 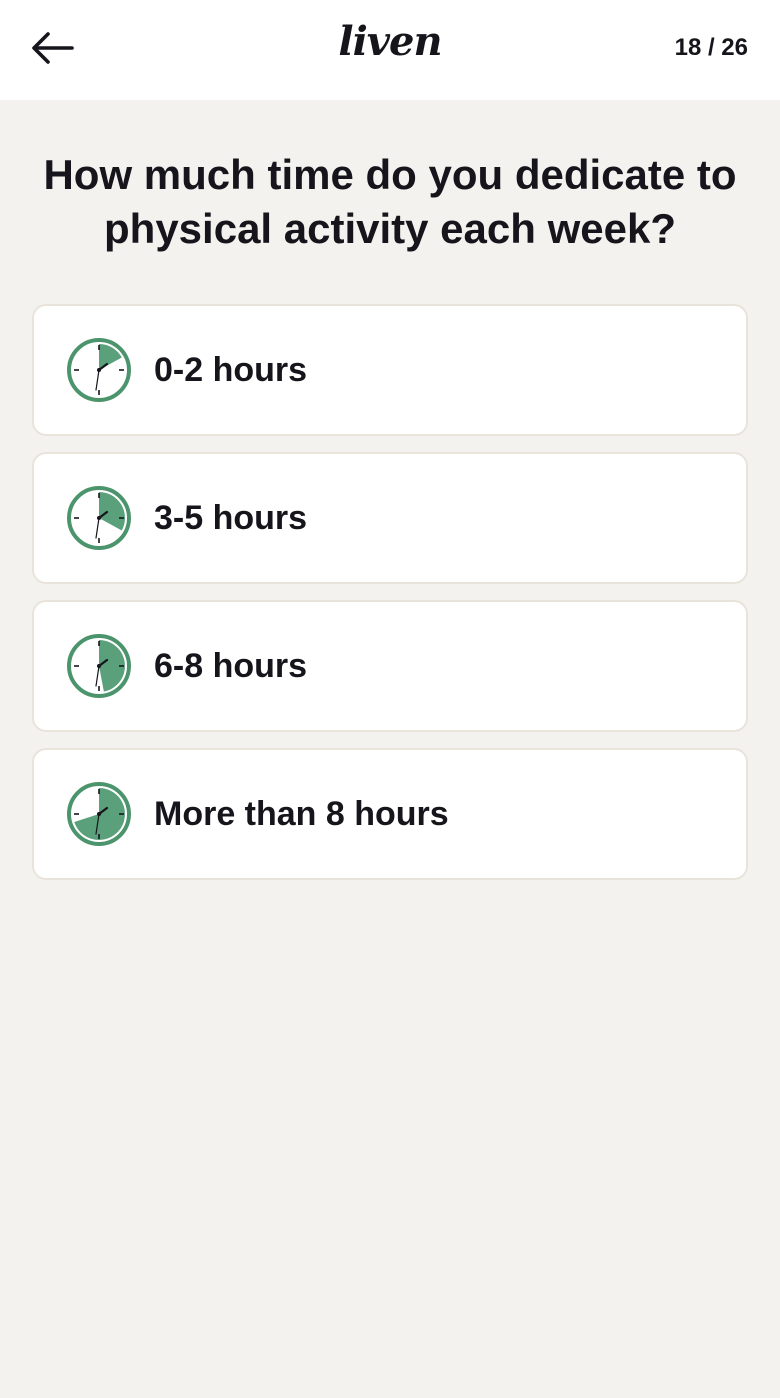 What do you see at coordinates (390, 666) in the screenshot?
I see `option-6-8-hours: 6-8 hours` at bounding box center [390, 666].